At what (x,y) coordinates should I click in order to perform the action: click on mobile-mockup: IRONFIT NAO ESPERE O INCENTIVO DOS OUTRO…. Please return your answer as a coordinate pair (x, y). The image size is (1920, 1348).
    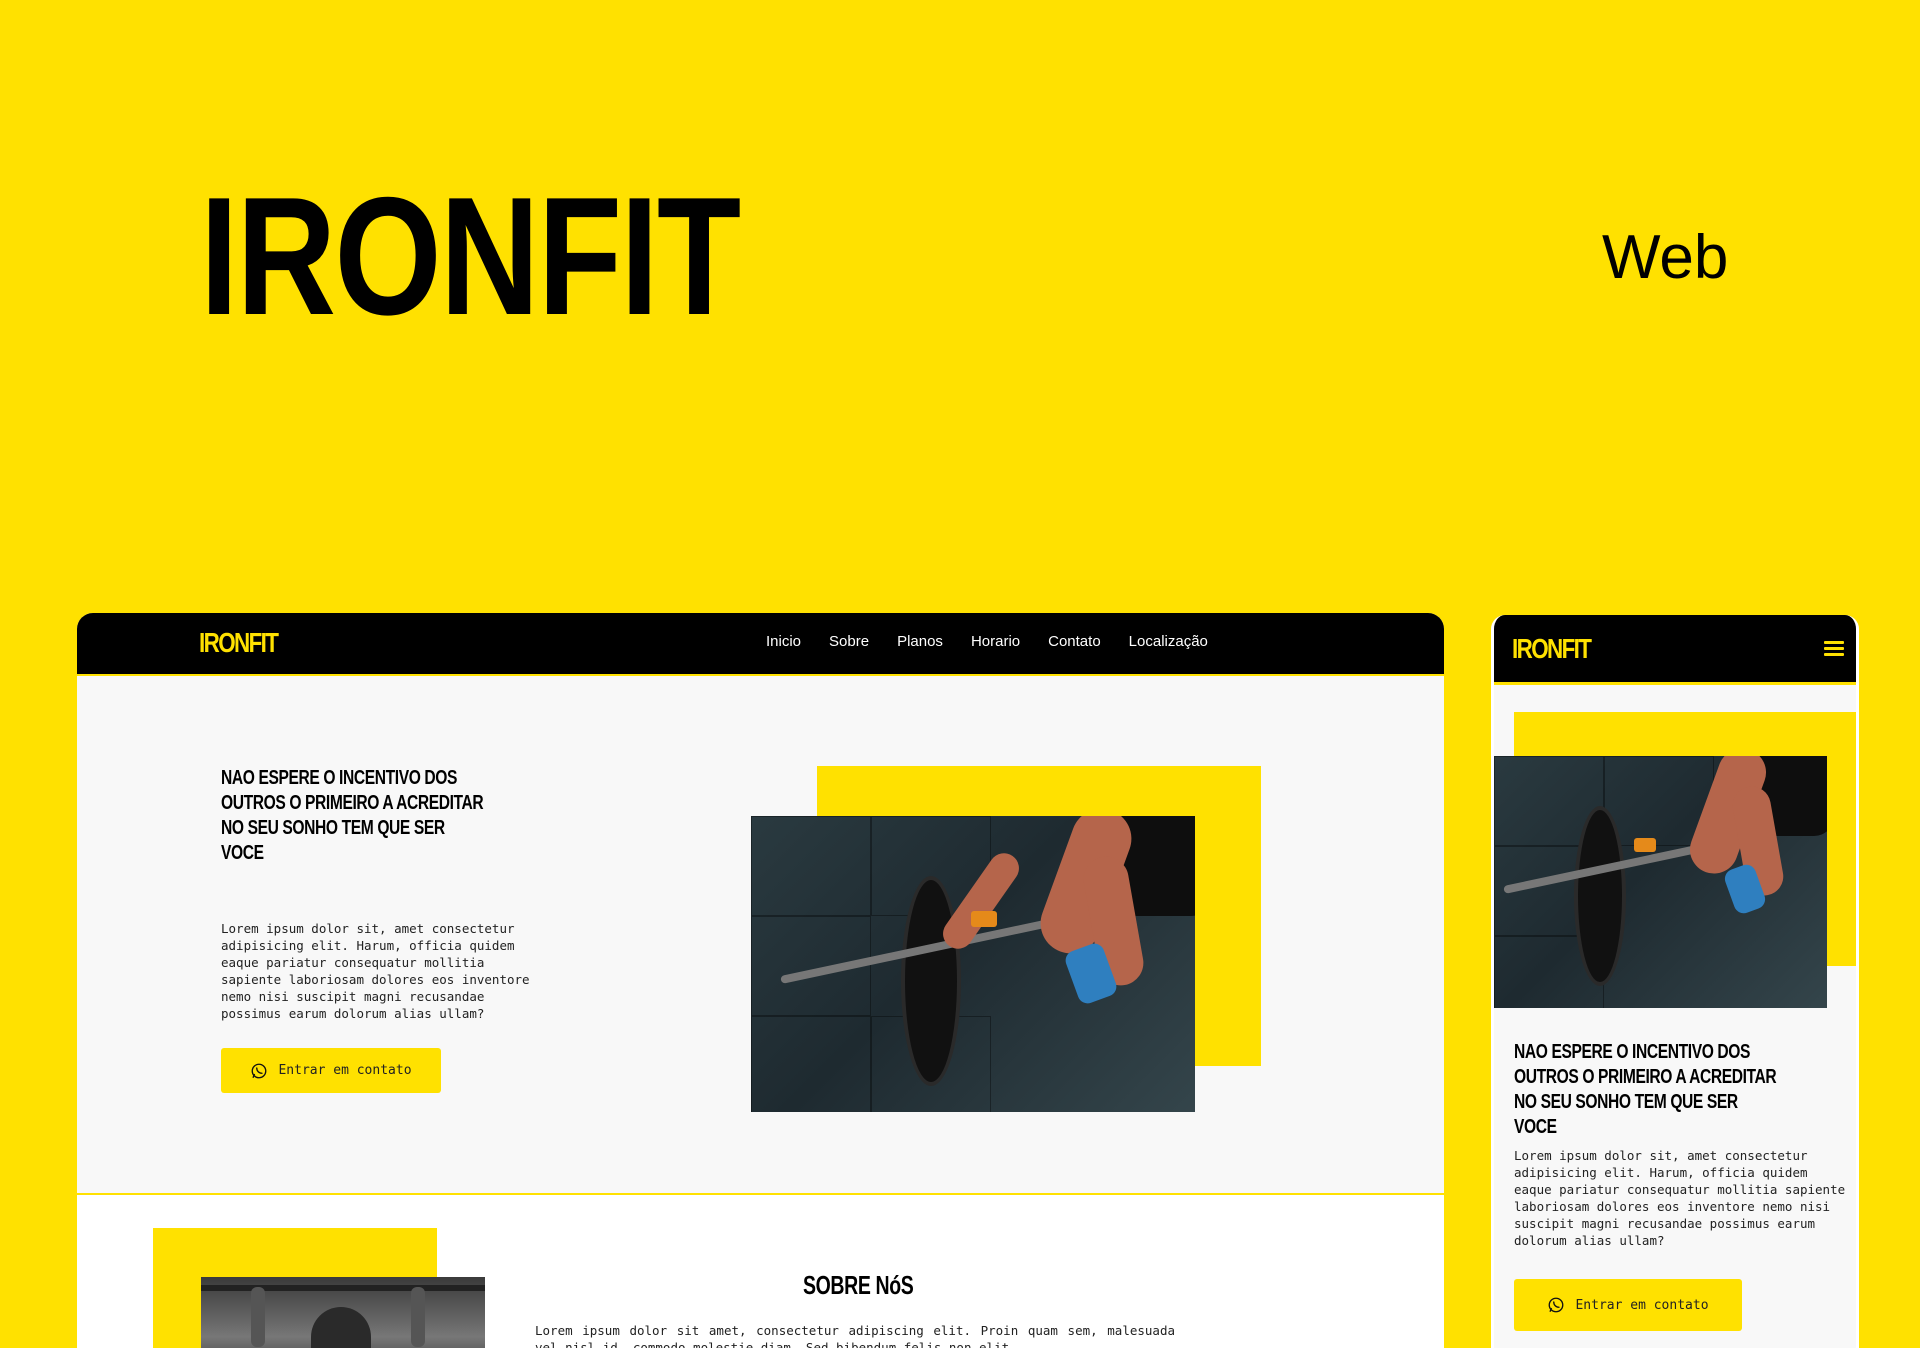
    Looking at the image, I should click on (1675, 981).